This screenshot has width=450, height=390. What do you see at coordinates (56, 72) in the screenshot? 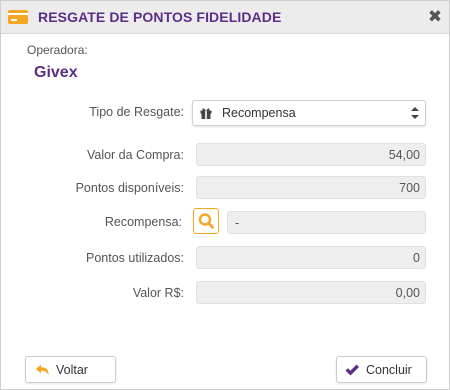
I see `operator-name: Givex` at bounding box center [56, 72].